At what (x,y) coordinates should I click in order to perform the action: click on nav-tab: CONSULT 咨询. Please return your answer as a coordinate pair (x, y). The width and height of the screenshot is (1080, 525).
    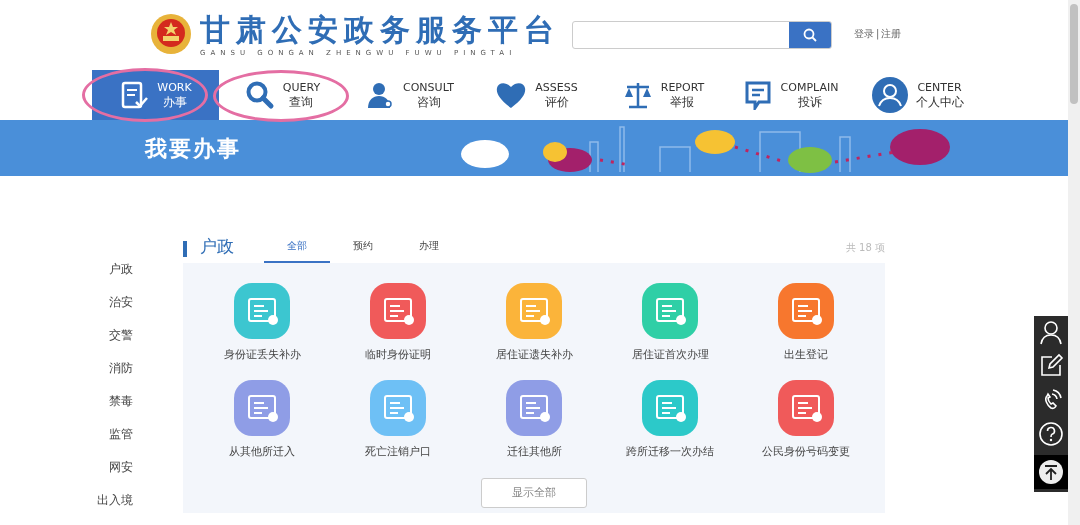
    Looking at the image, I should click on (409, 95).